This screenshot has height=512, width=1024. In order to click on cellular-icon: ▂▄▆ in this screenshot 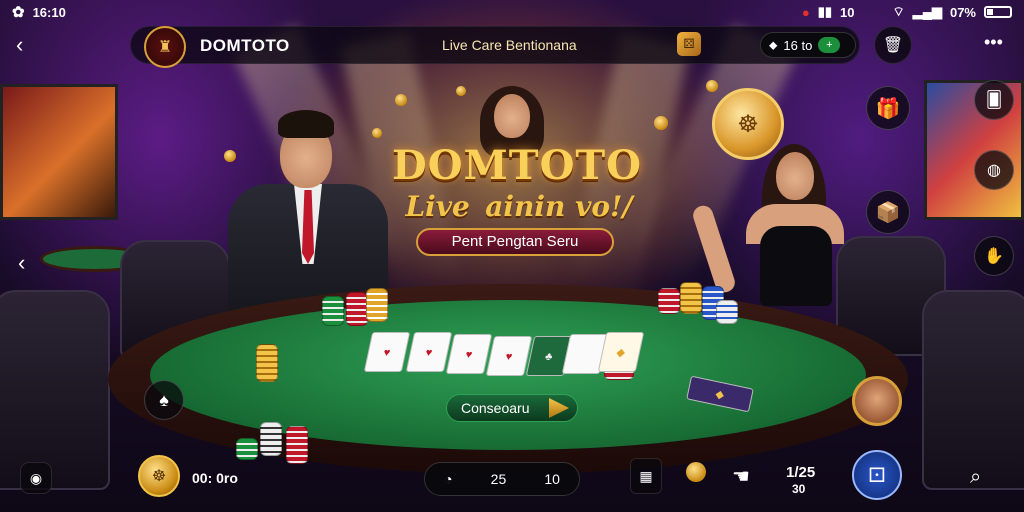, I will do `click(927, 11)`.